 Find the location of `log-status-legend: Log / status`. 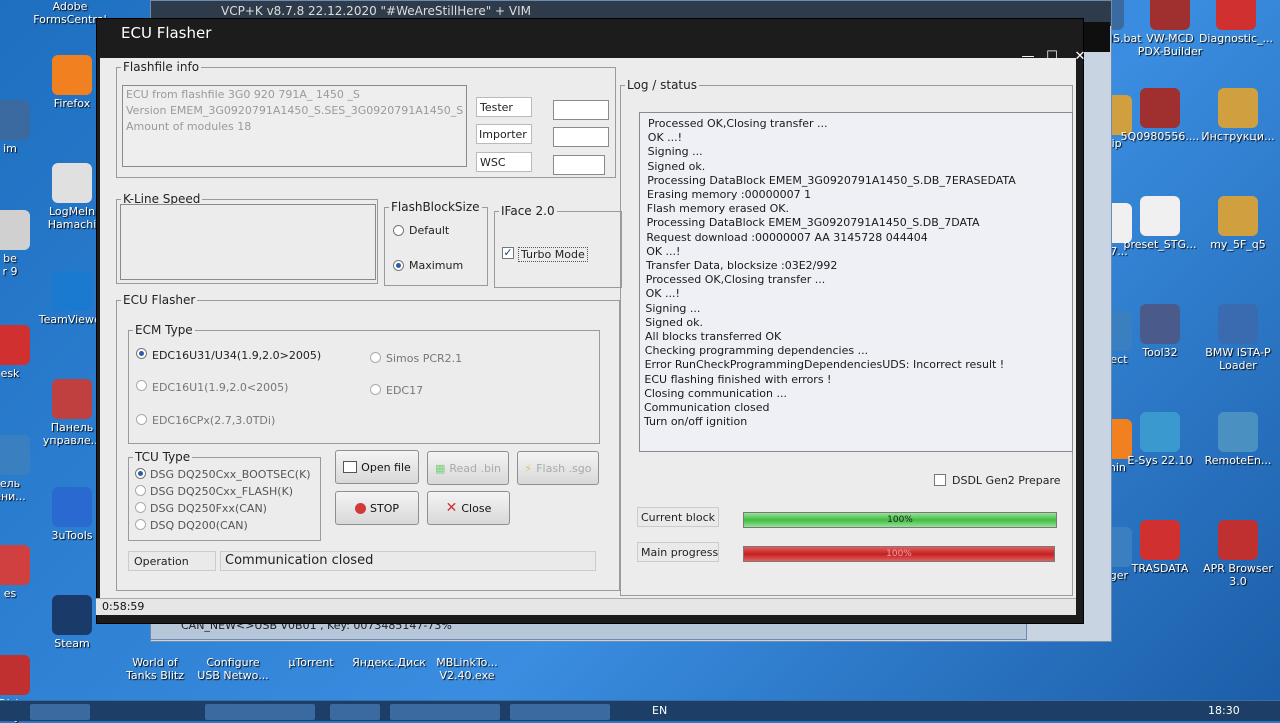

log-status-legend: Log / status is located at coordinates (662, 85).